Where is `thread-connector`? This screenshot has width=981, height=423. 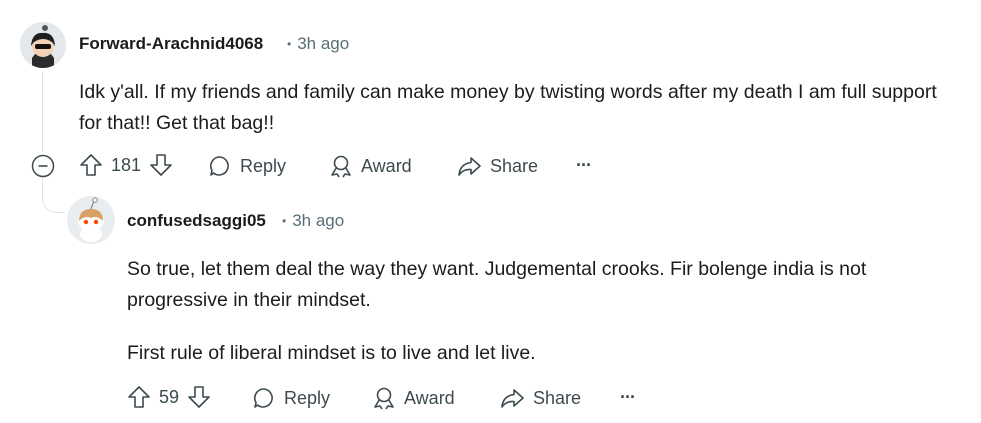
thread-connector is located at coordinates (53, 195).